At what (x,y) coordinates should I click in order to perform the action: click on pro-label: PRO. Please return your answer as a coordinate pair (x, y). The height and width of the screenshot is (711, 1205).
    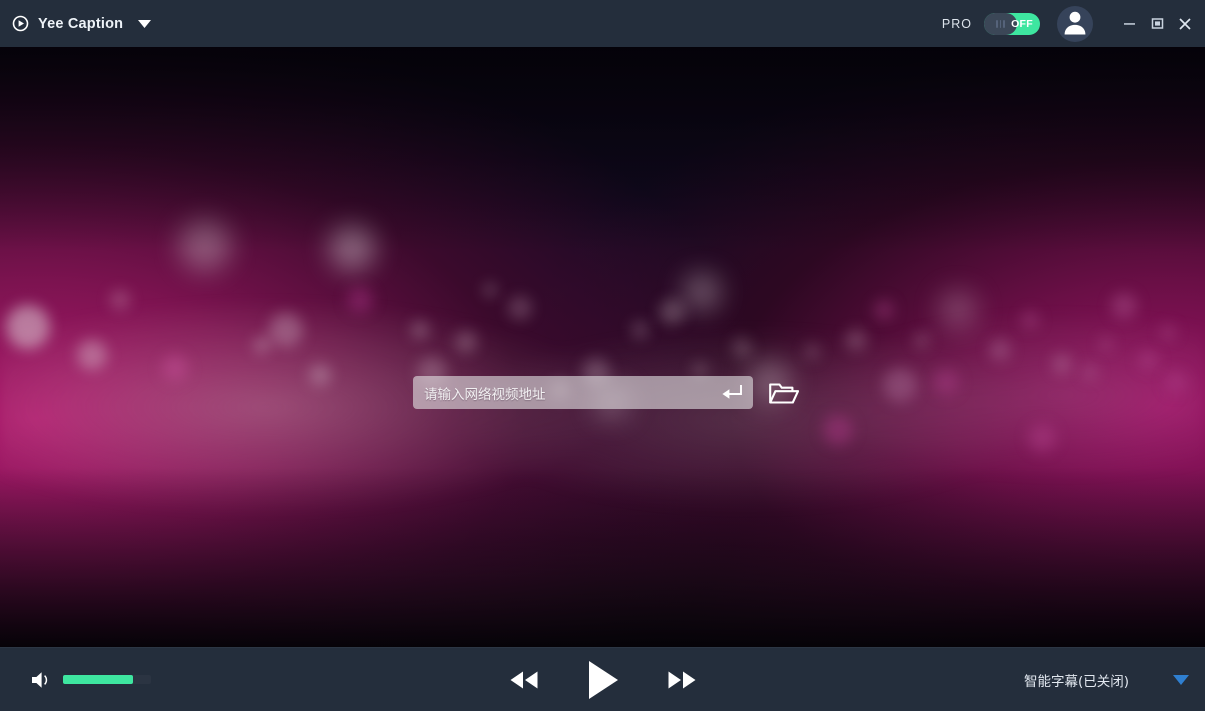
    Looking at the image, I should click on (956, 23).